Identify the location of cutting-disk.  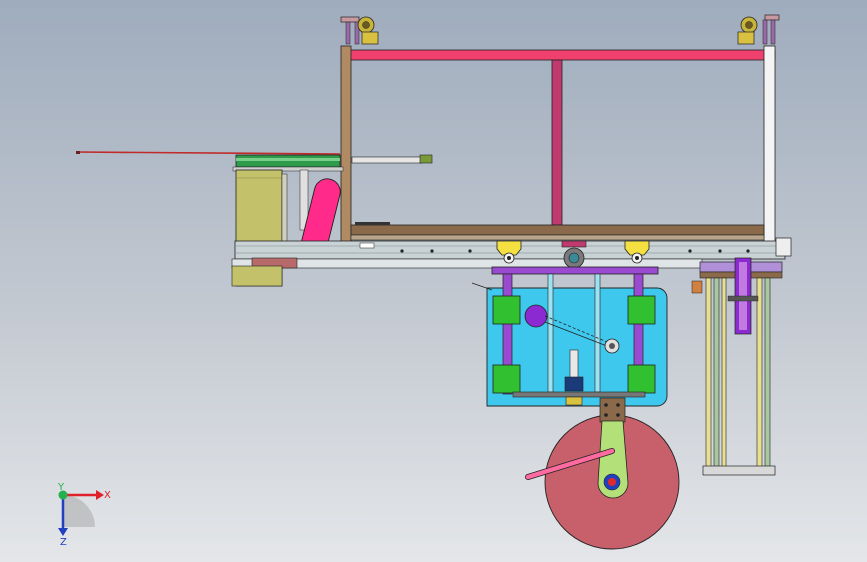
(602, 473).